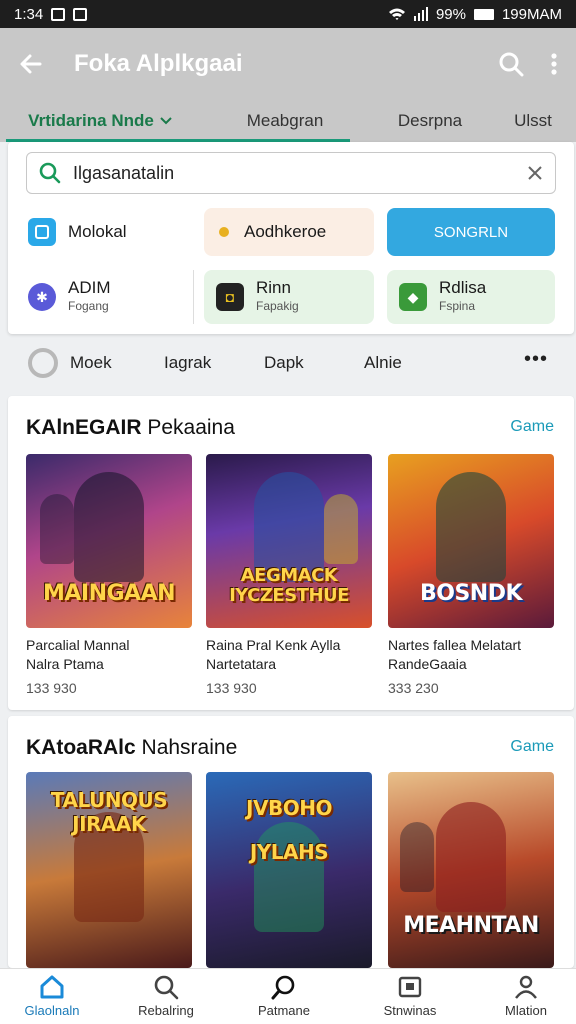 The width and height of the screenshot is (576, 1024). What do you see at coordinates (189, 747) in the screenshot?
I see `section-title-rest: Nahsraine` at bounding box center [189, 747].